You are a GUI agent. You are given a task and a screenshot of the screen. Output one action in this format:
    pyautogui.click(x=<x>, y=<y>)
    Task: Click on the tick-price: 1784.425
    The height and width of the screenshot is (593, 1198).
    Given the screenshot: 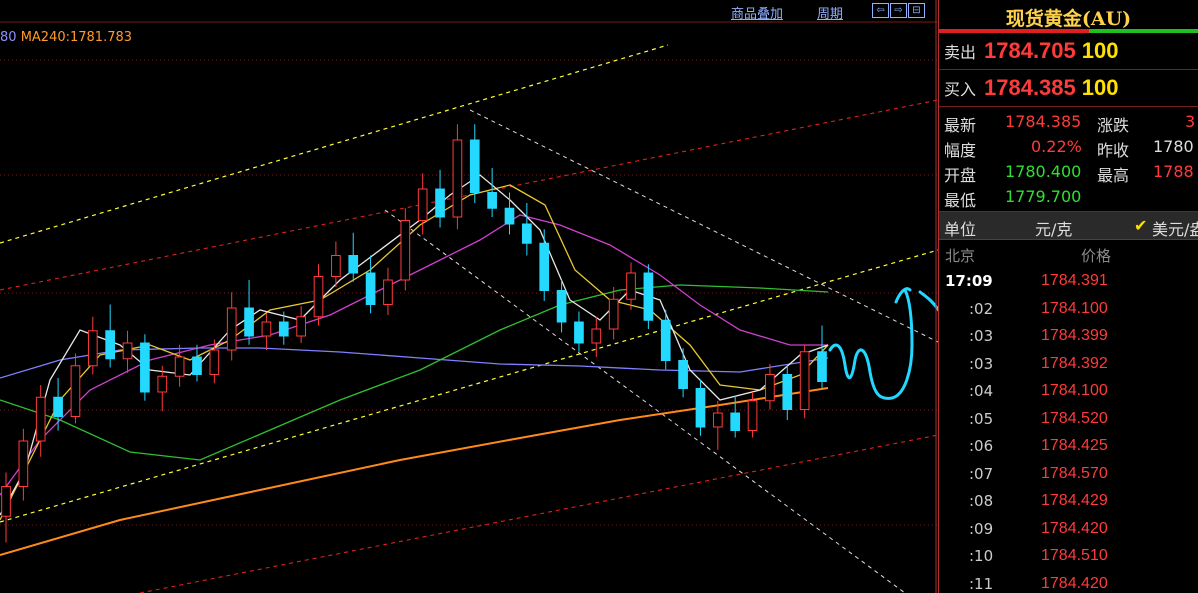 What is the action you would take?
    pyautogui.click(x=1074, y=445)
    